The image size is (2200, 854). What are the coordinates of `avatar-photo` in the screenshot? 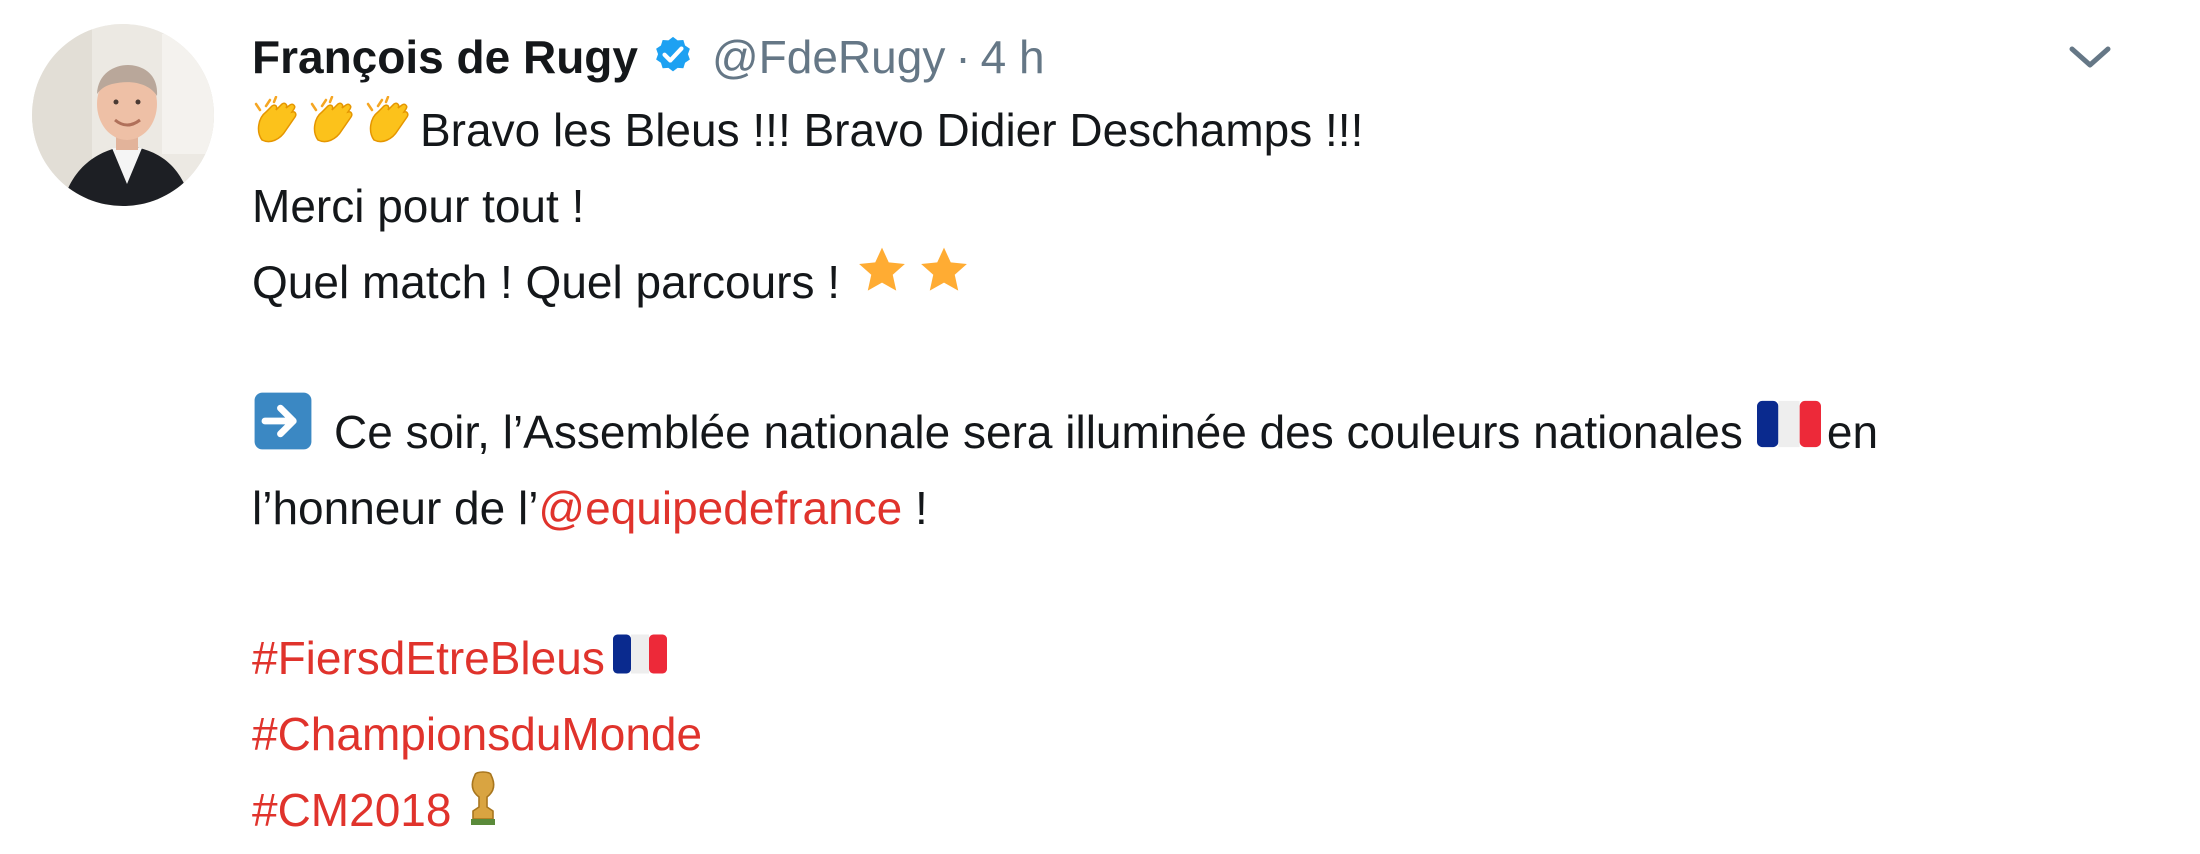 It's located at (123, 115).